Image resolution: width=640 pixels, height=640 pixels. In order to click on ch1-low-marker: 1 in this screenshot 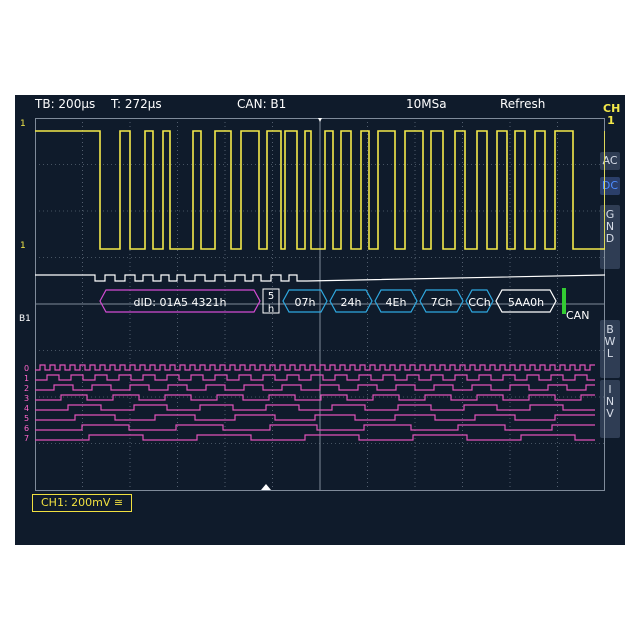, I will do `click(23, 246)`.